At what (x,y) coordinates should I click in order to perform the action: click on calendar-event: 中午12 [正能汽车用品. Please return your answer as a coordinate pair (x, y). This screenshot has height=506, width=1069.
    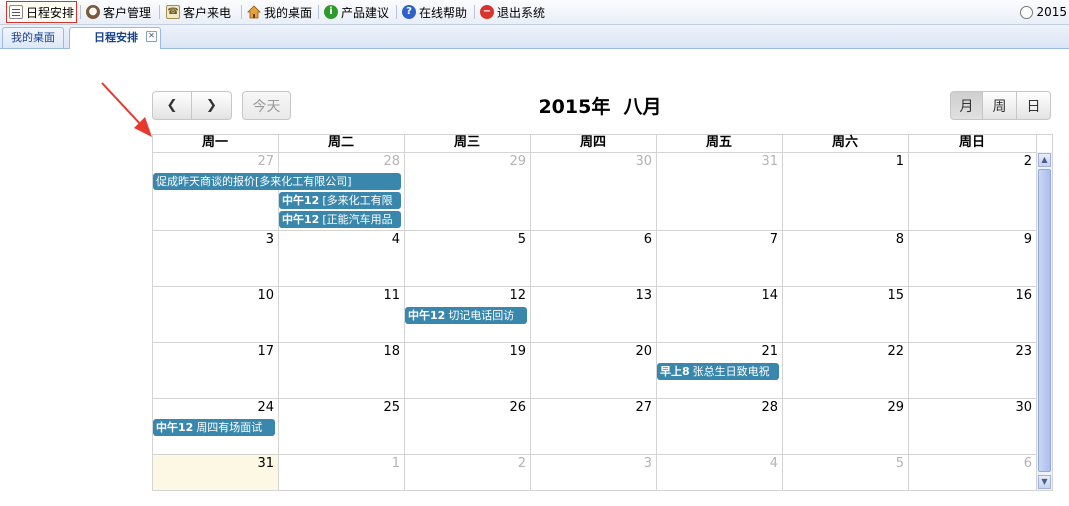
    Looking at the image, I should click on (340, 219).